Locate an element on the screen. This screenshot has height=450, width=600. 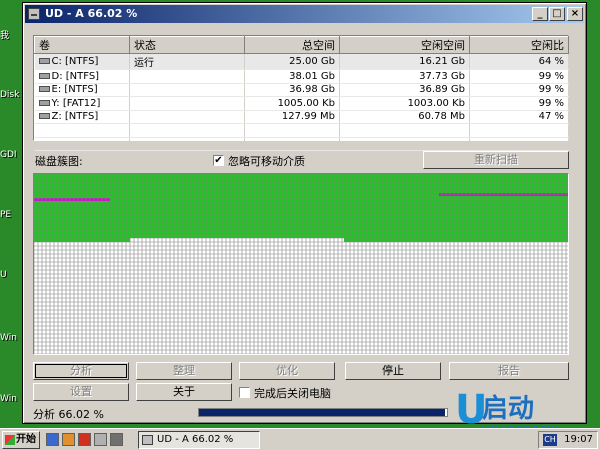
optimize-button: 优化 is located at coordinates (287, 371).